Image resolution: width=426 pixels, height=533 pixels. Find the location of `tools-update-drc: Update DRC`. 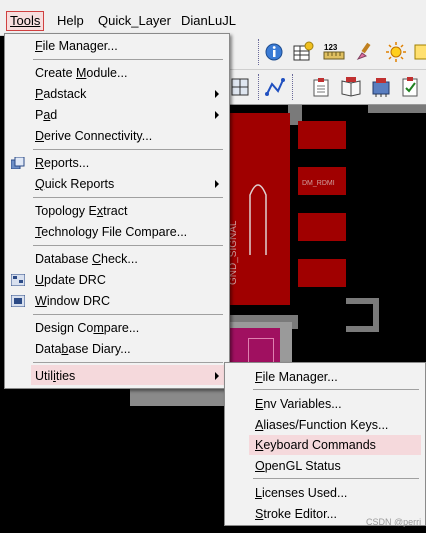

tools-update-drc: Update DRC is located at coordinates (70, 280).